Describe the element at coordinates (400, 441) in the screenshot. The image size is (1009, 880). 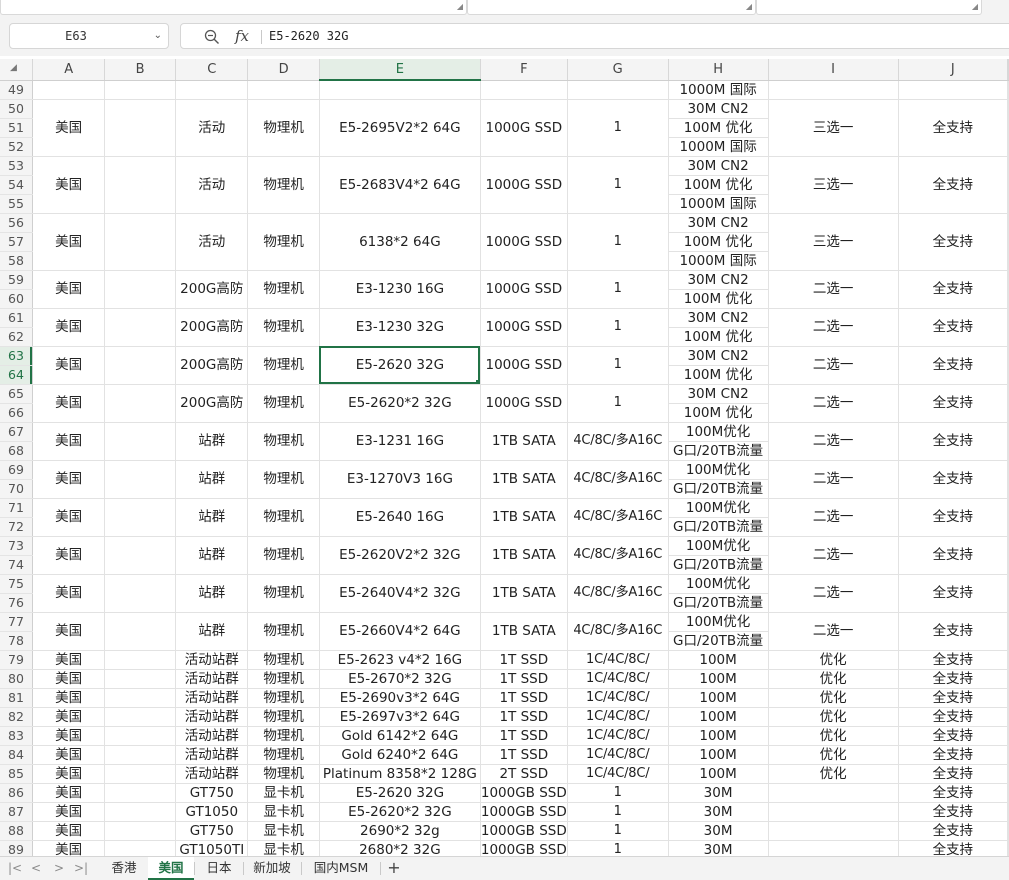
I see `cell-cpu-ram: E3-1231 16G` at that location.